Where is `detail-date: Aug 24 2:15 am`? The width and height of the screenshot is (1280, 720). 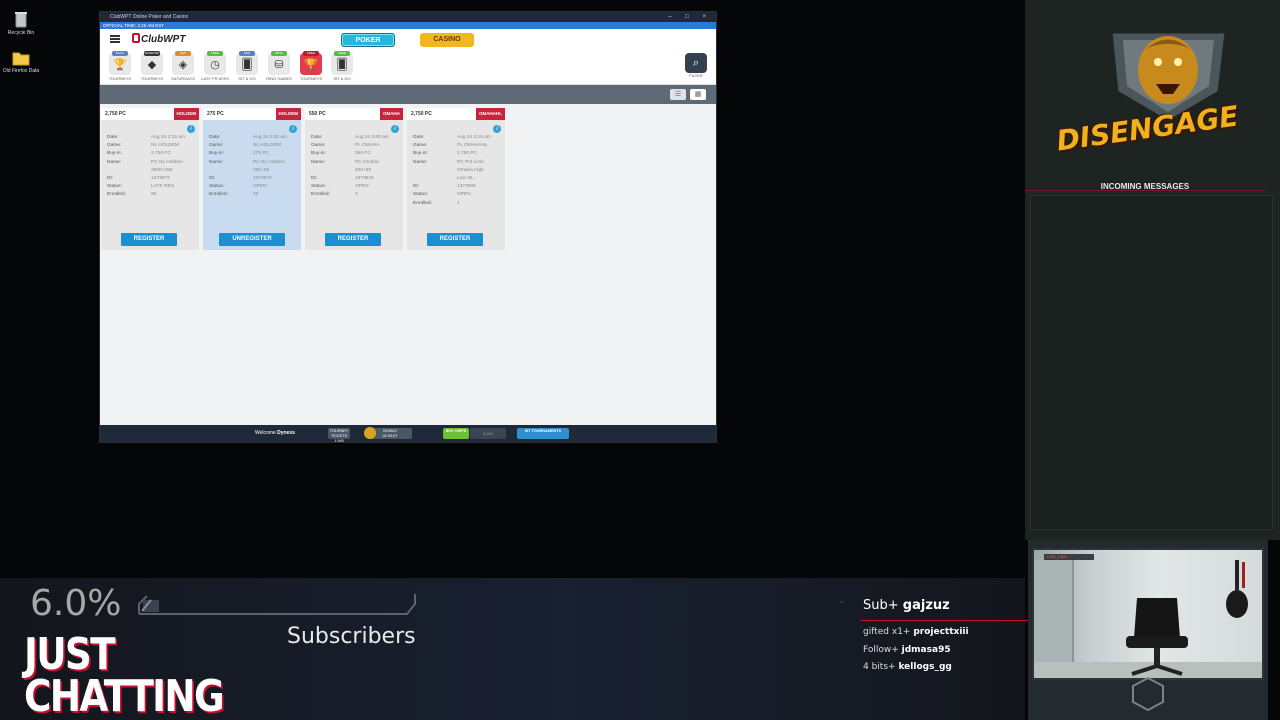
detail-date: Aug 24 2:15 am is located at coordinates (168, 137).